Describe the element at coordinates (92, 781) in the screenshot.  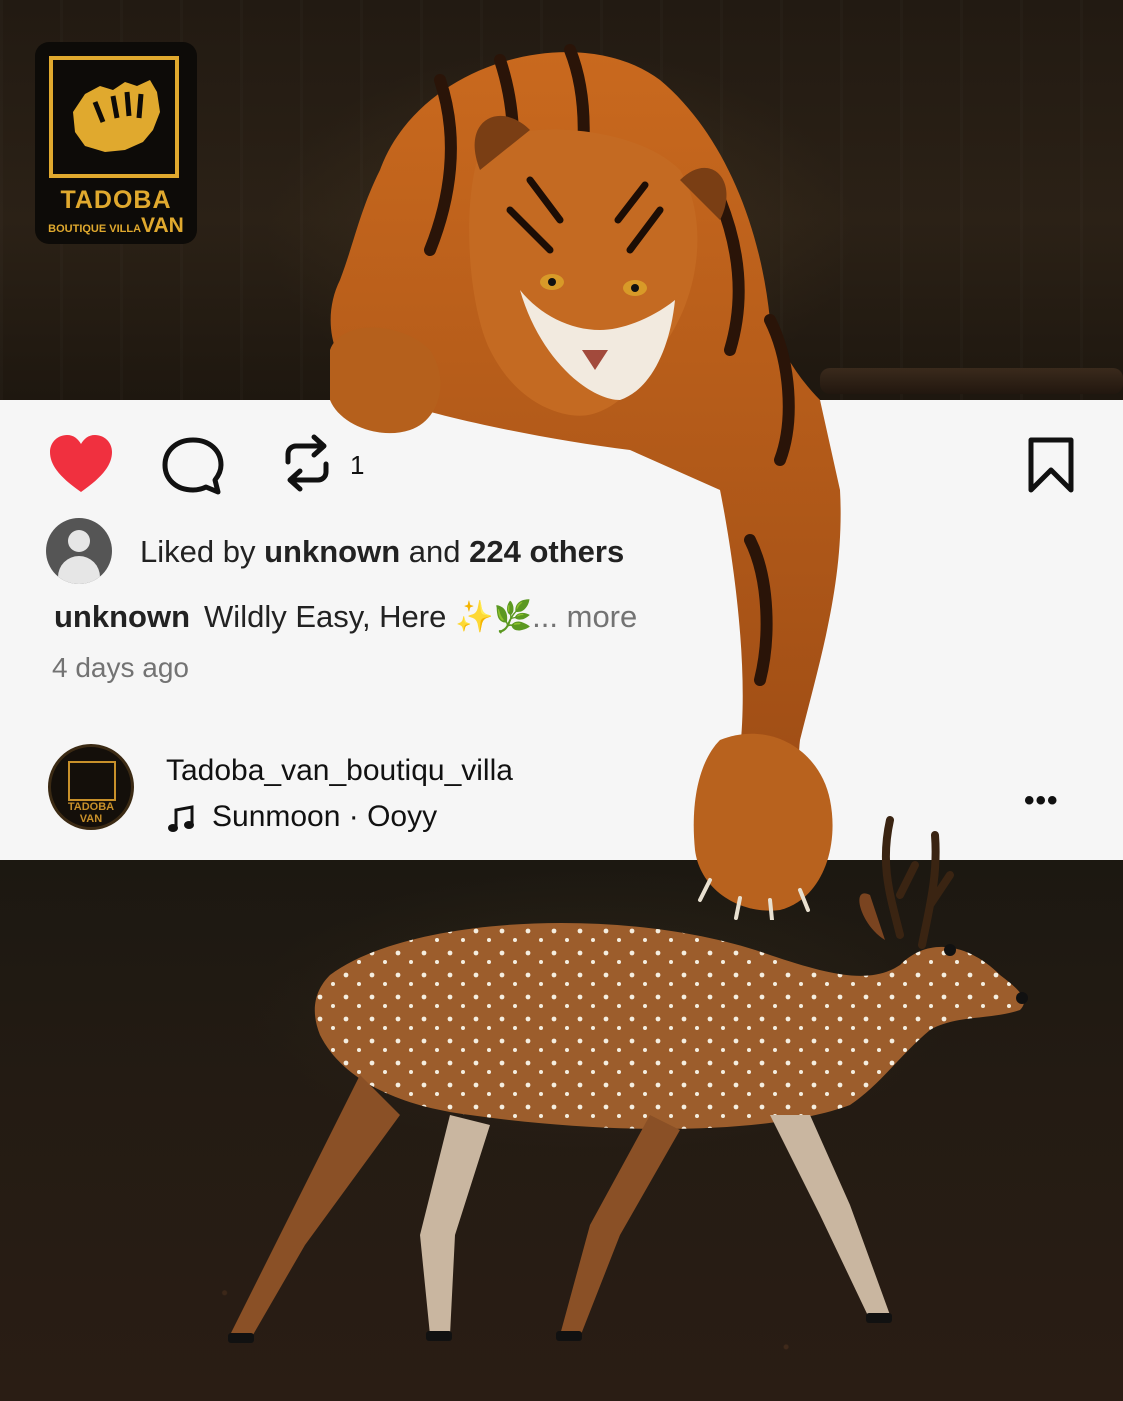
I see `account-avatar-logo` at that location.